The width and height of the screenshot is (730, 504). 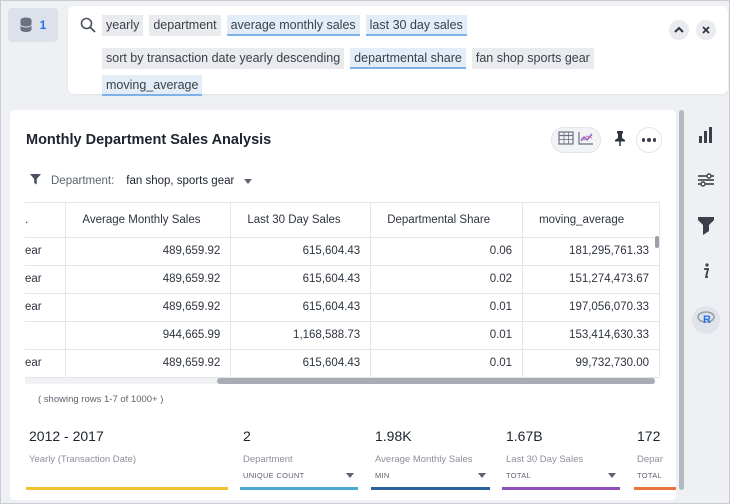 I want to click on search-token: average monthly sales, so click(x=293, y=25).